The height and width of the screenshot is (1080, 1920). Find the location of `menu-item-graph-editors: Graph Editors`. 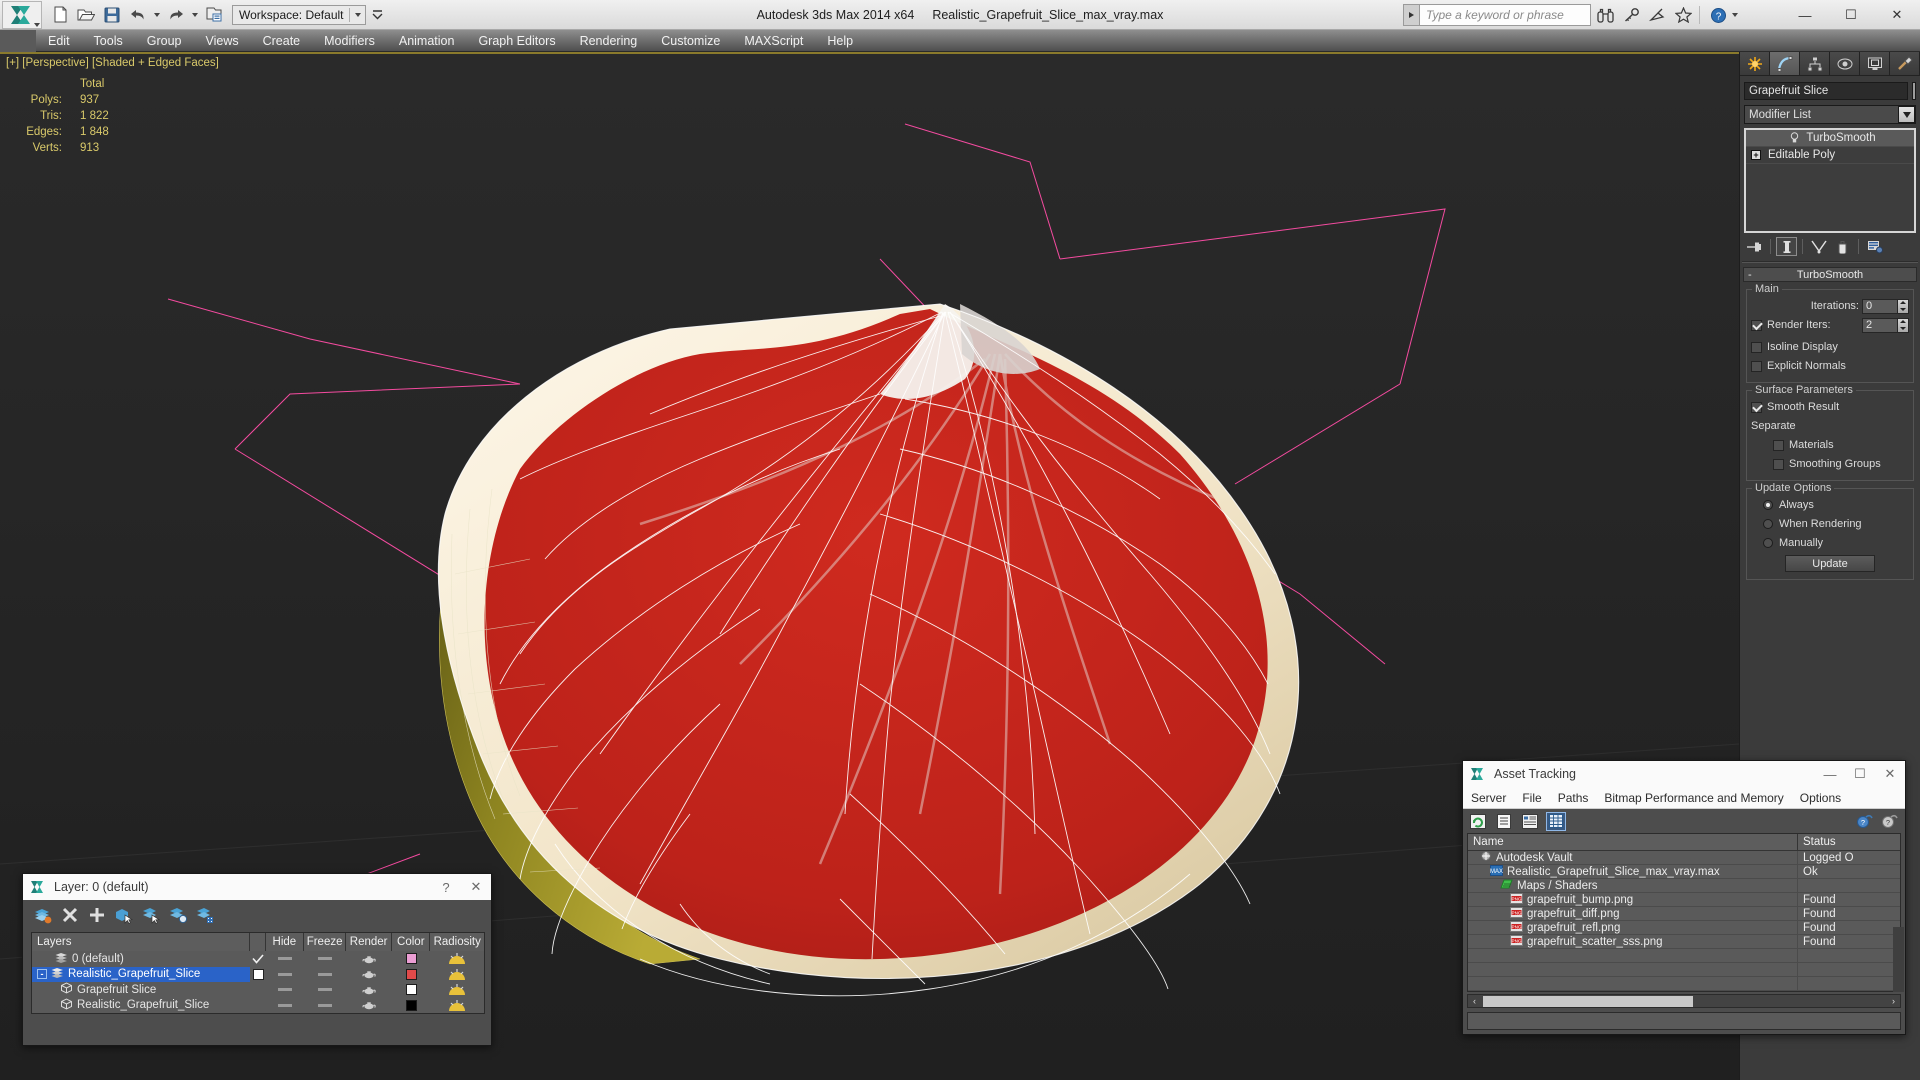

menu-item-graph-editors: Graph Editors is located at coordinates (516, 41).